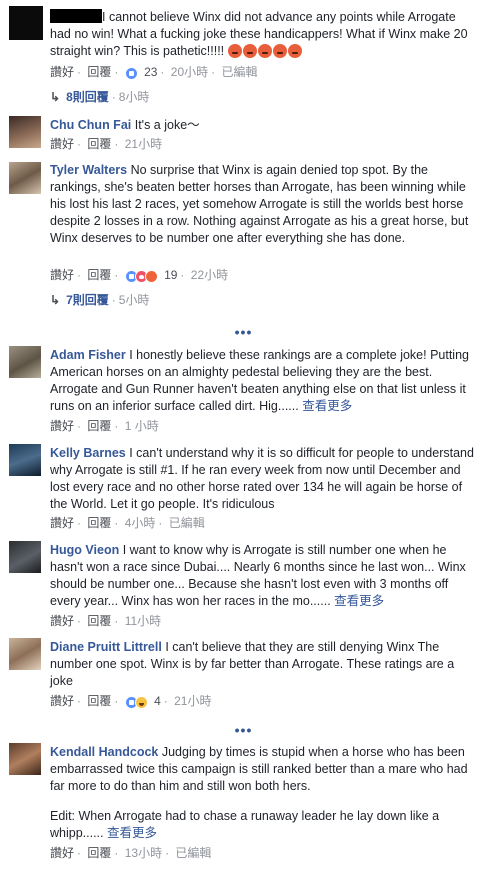  Describe the element at coordinates (134, 300) in the screenshot. I see `replies-time: 5小時` at that location.